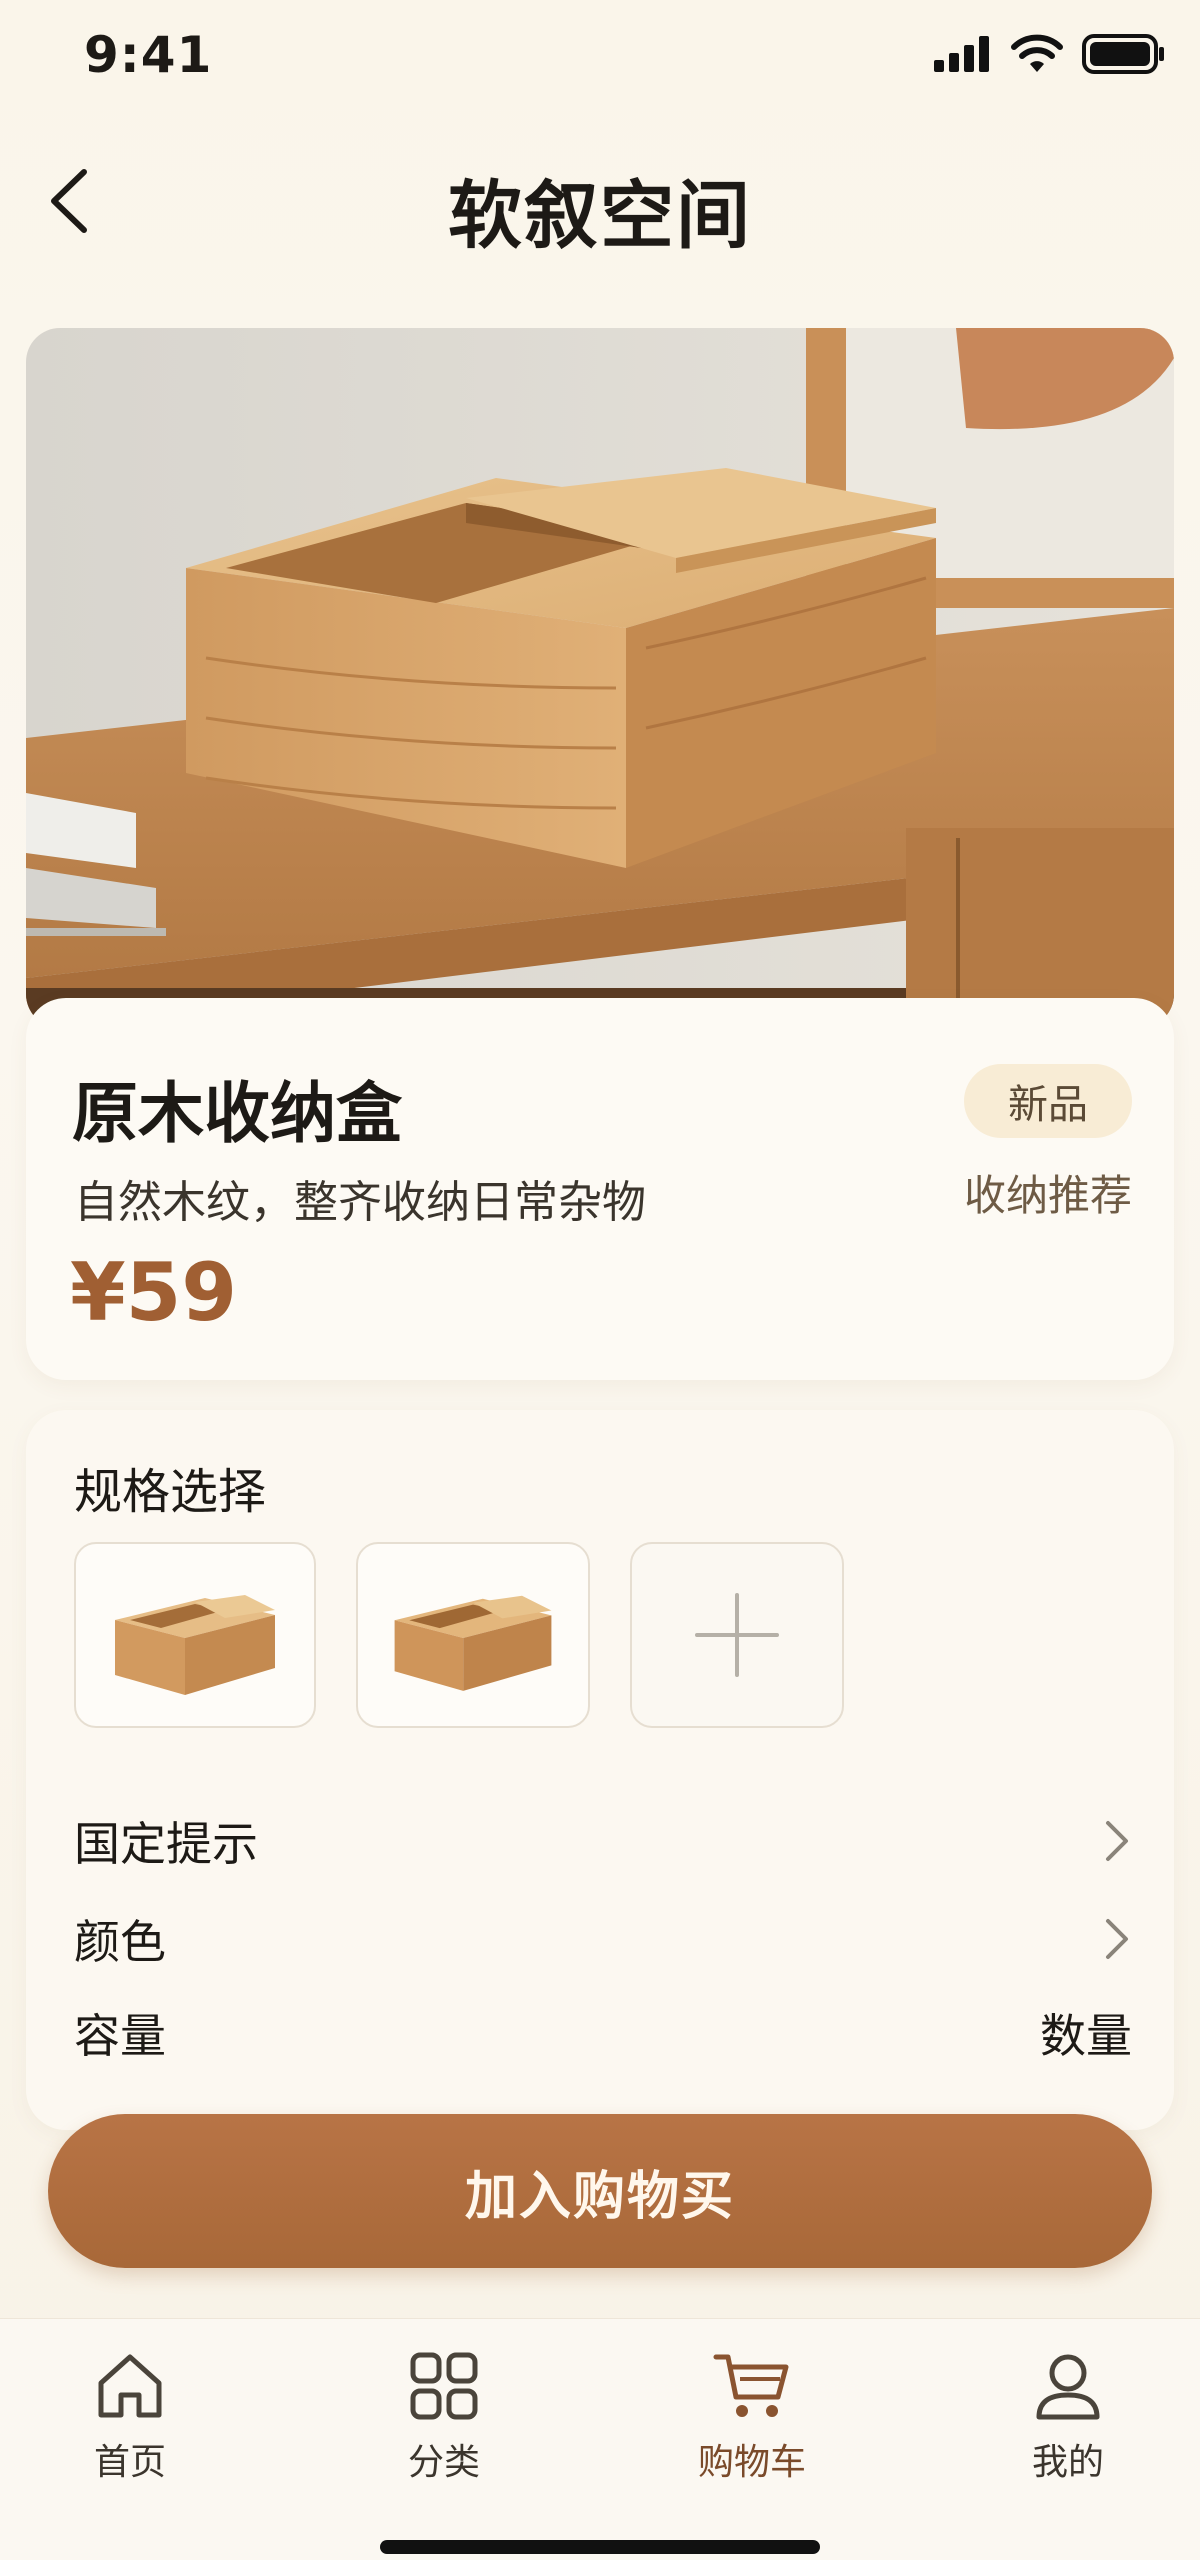 This screenshot has width=1200, height=2560. I want to click on page-title: 软叙空间, so click(600, 216).